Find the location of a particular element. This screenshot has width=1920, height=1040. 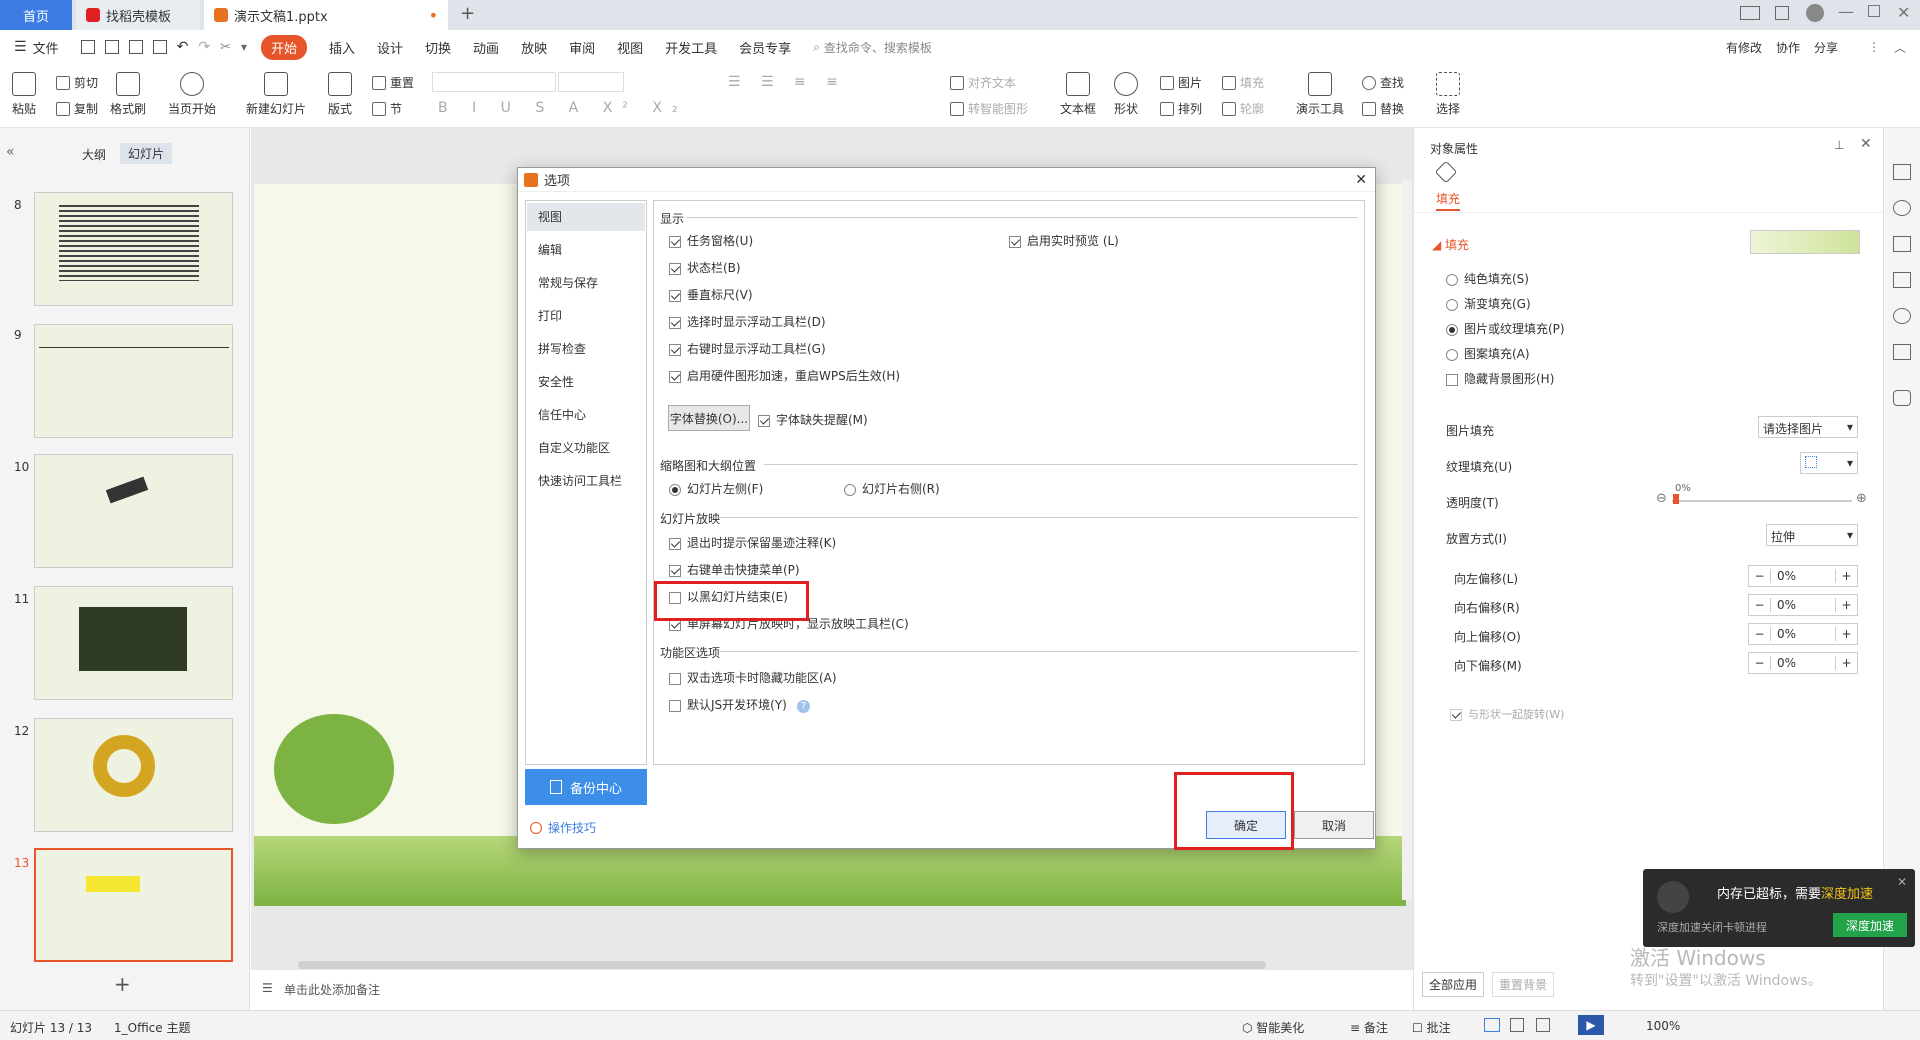

option-status-bar: 状态栏(B) is located at coordinates (705, 267).